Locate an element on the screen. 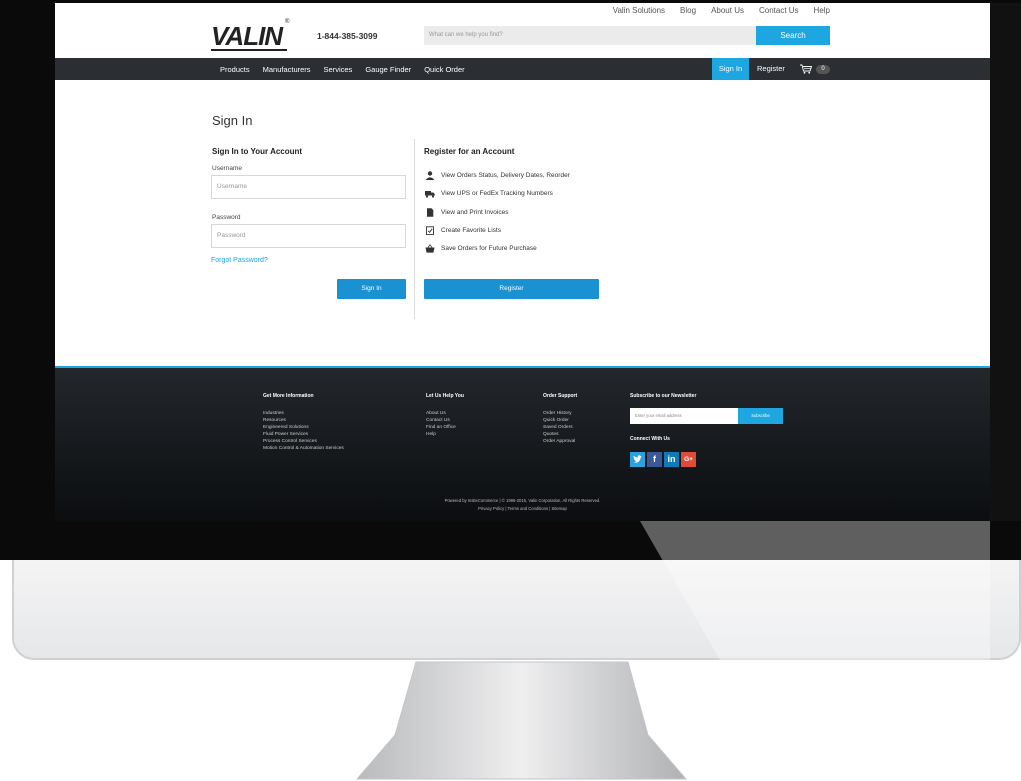 The image size is (1021, 781). linkedin-icon: in is located at coordinates (671, 459).